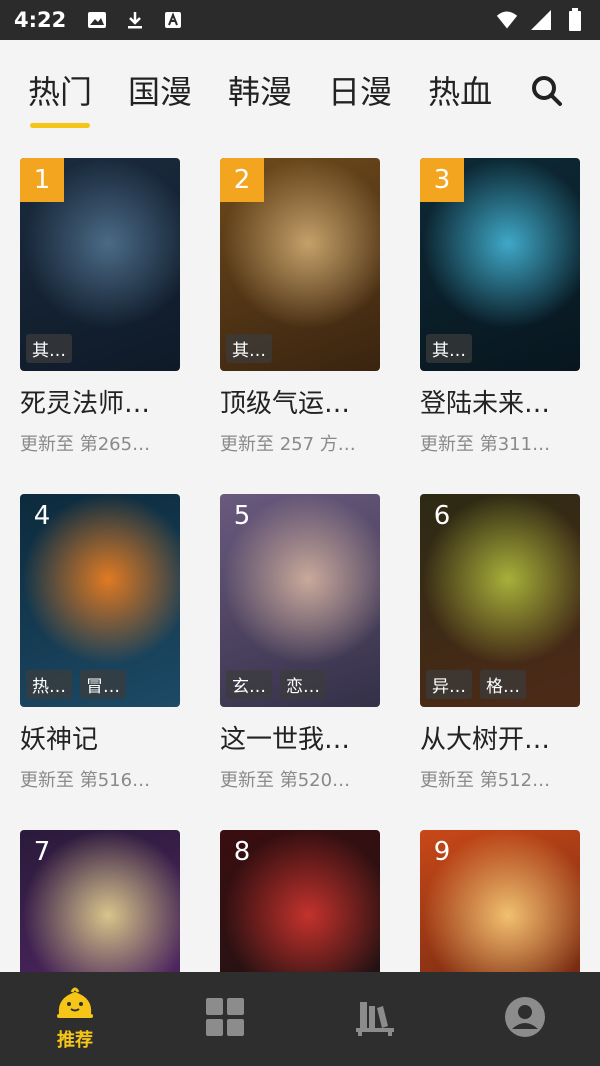 The width and height of the screenshot is (600, 1066). I want to click on nav-recommend-label: 推荐, so click(75, 1040).